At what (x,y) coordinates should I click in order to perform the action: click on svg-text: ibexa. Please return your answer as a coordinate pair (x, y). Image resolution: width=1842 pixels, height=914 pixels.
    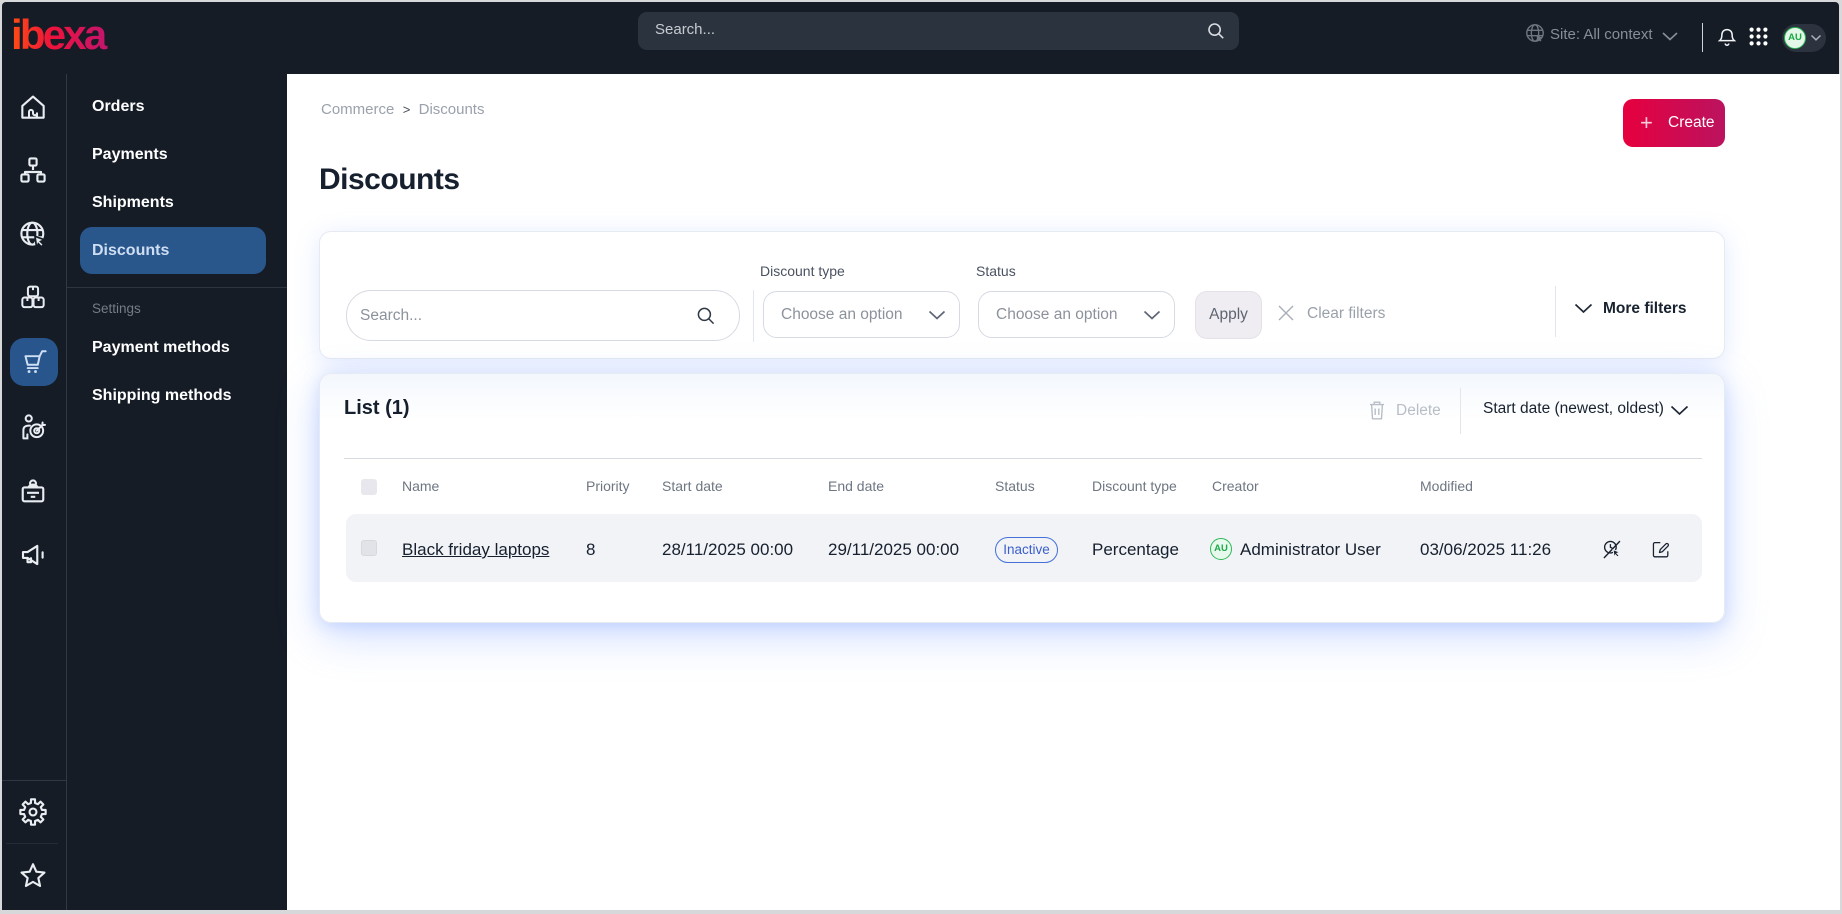
    Looking at the image, I should click on (59, 34).